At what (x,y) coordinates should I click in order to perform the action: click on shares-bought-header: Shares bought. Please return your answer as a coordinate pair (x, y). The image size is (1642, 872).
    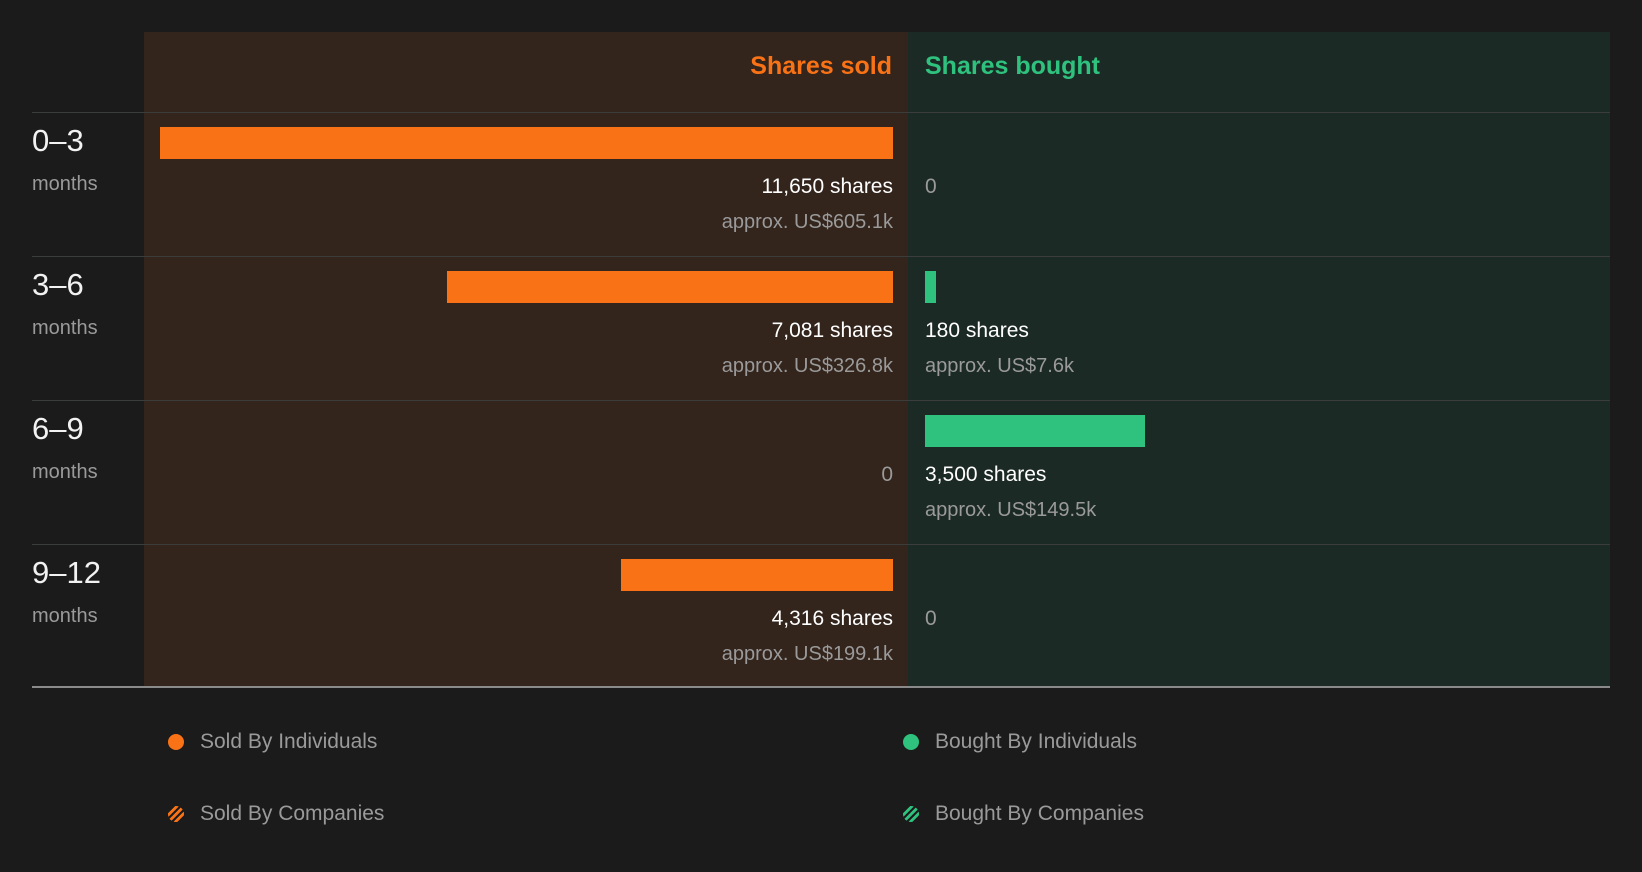
    Looking at the image, I should click on (1013, 66).